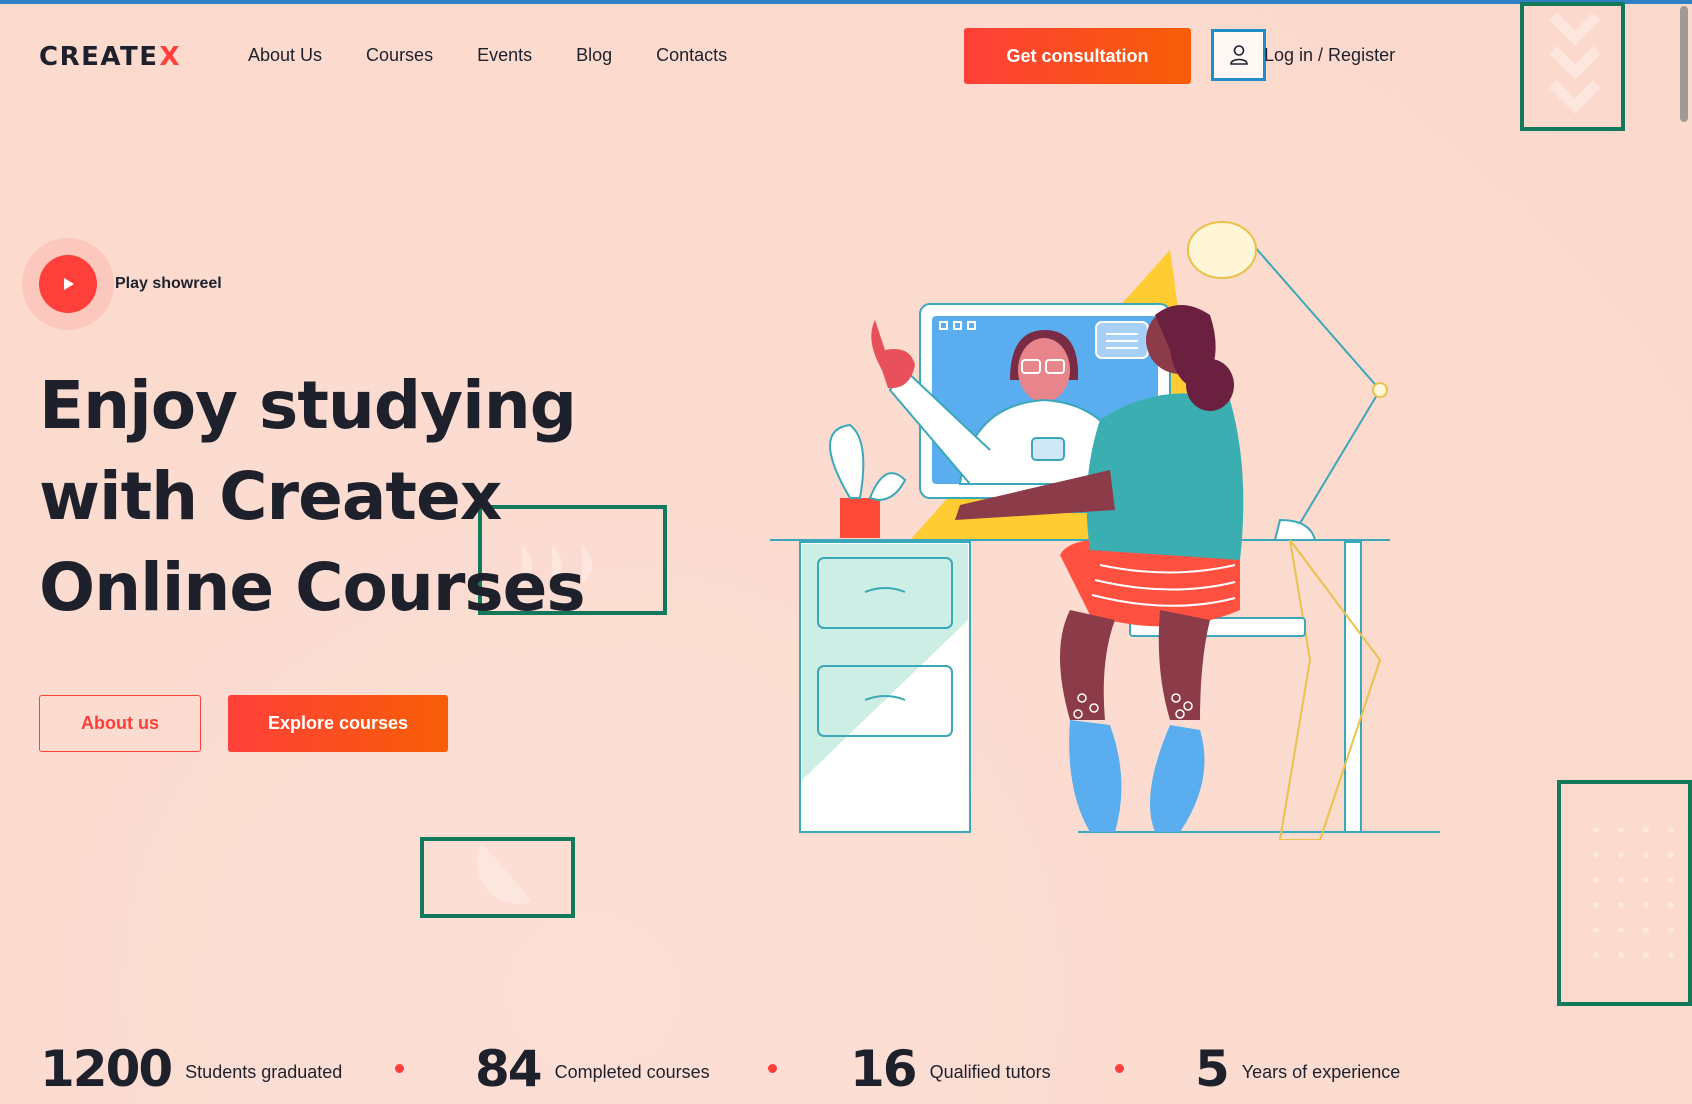  What do you see at coordinates (170, 57) in the screenshot?
I see `logo-x: X` at bounding box center [170, 57].